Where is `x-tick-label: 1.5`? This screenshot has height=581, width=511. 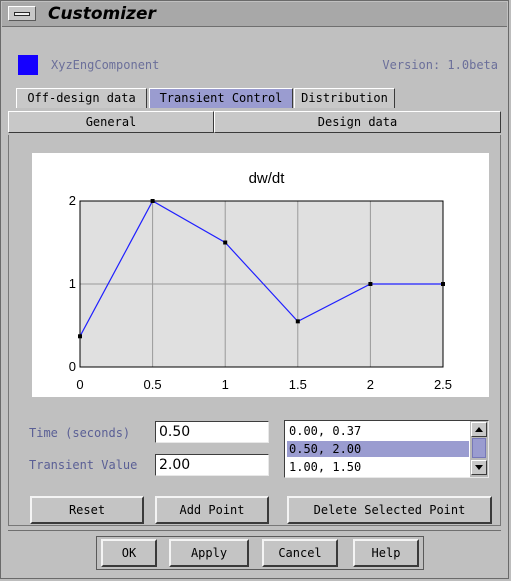 x-tick-label: 1.5 is located at coordinates (298, 384).